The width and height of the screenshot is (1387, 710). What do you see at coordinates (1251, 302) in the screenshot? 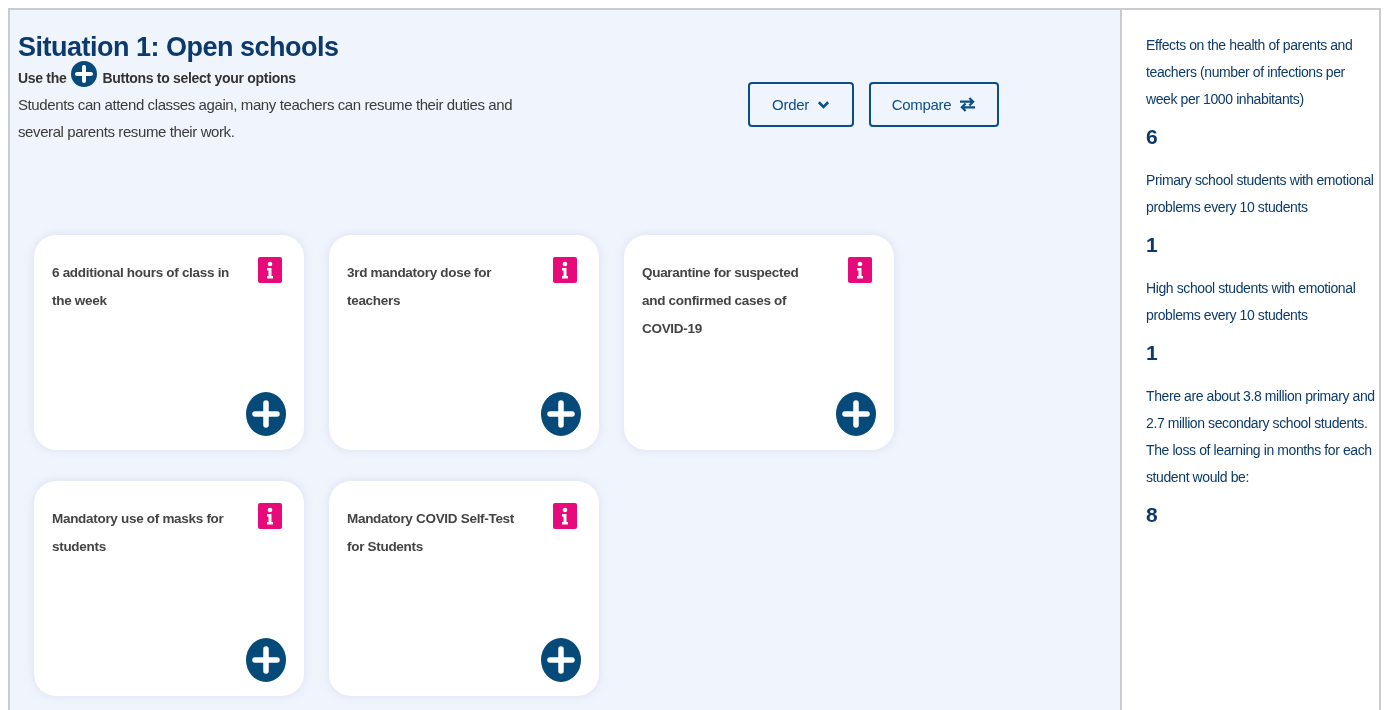
I see `effect-label: High school students with emotional problems every 10 students` at bounding box center [1251, 302].